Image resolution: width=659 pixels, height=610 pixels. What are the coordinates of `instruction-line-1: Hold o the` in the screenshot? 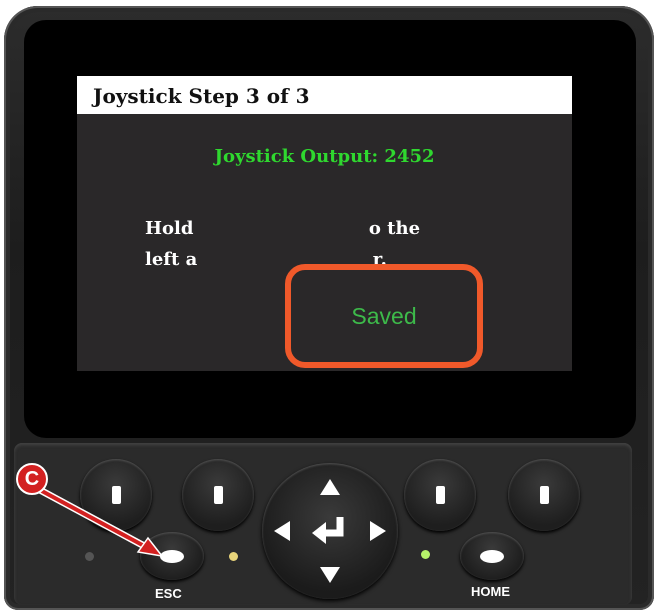 It's located at (283, 228).